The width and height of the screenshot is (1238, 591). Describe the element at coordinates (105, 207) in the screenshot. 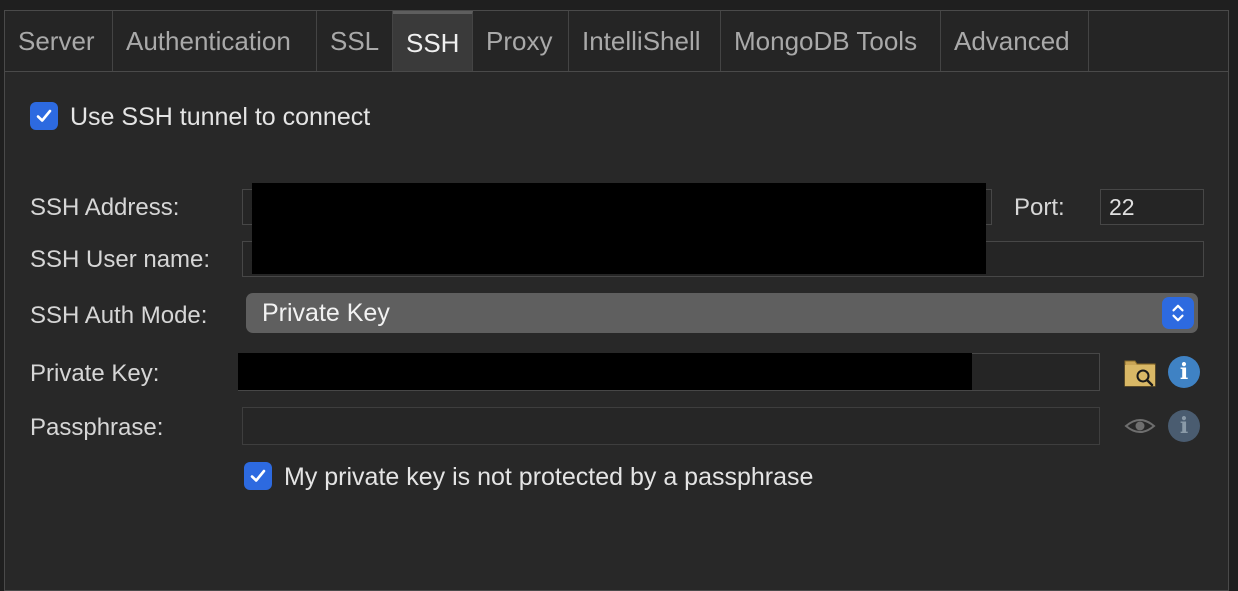

I see `ssh-address-label: SSH Address:` at that location.